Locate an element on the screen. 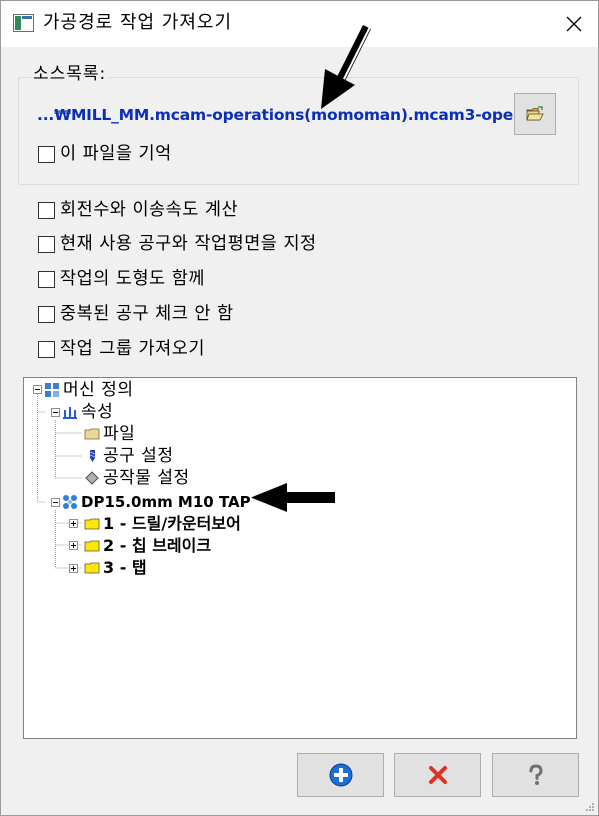 This screenshot has width=599, height=816. expand-op3-toggle is located at coordinates (73, 568).